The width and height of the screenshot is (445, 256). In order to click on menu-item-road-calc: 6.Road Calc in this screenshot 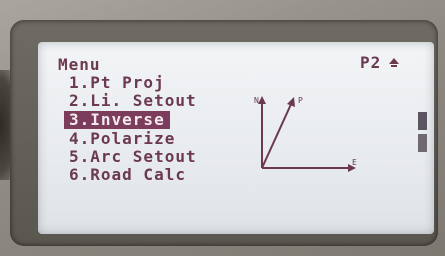, I will do `click(127, 175)`.